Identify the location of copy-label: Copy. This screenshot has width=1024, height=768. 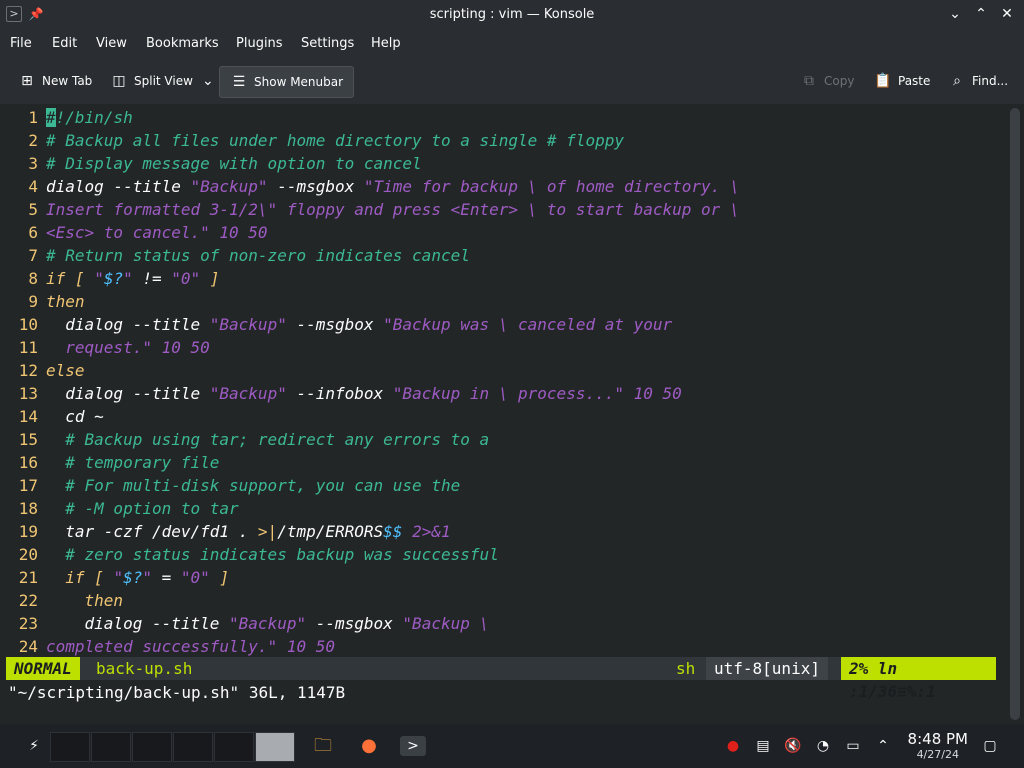
(839, 81).